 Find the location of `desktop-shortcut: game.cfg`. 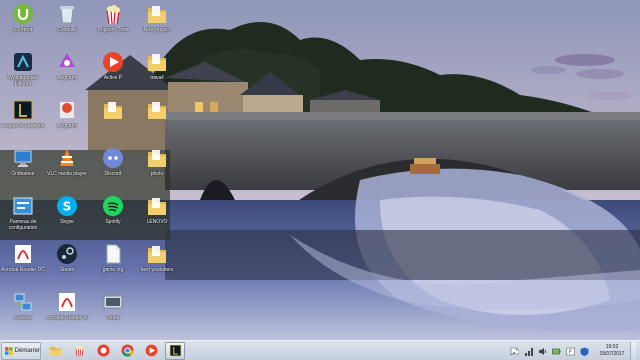

desktop-shortcut: game.cfg is located at coordinates (113, 266).